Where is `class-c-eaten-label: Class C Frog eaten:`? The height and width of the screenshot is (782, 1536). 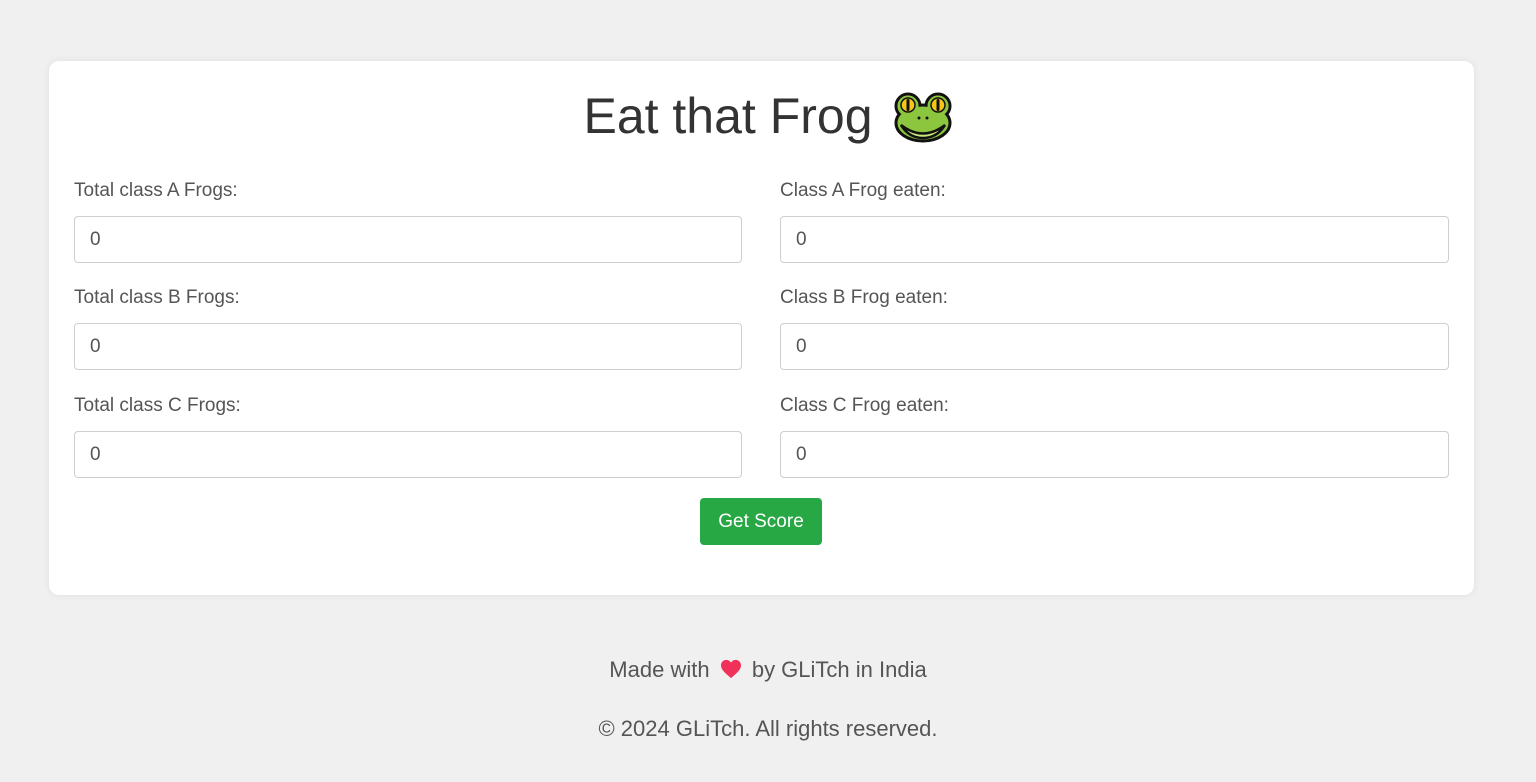
class-c-eaten-label: Class C Frog eaten: is located at coordinates (864, 405).